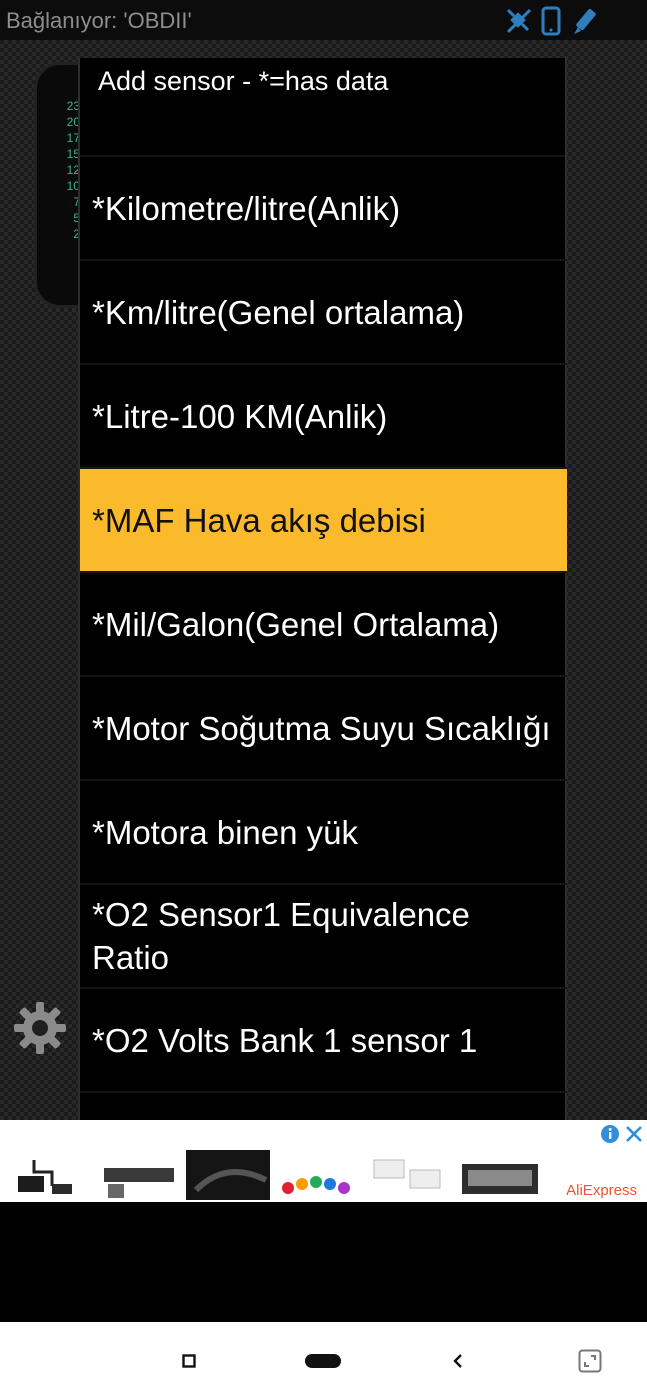  I want to click on sensor-list-item: *Kilometre/litre(Anlik), so click(323, 209).